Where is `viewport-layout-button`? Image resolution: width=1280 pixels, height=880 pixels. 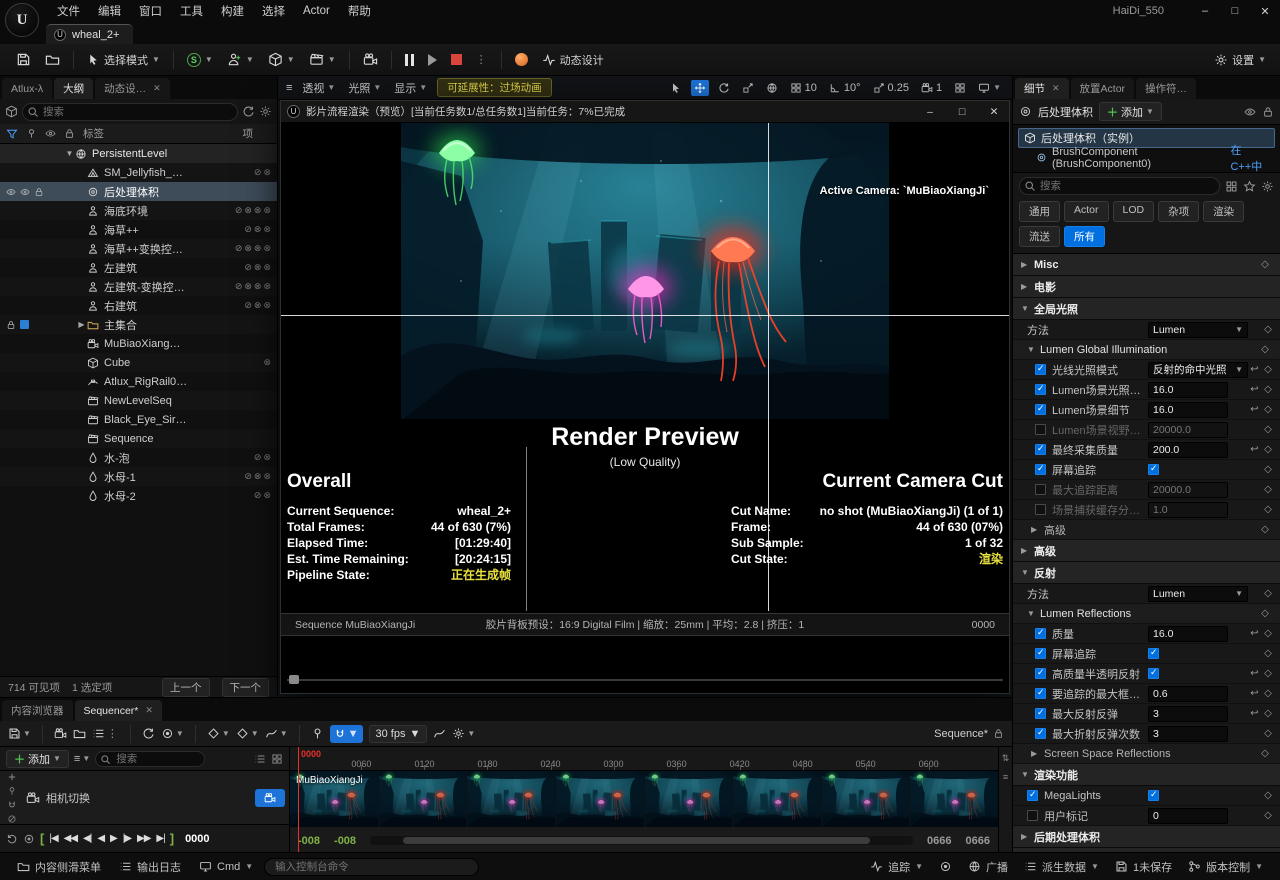 viewport-layout-button is located at coordinates (960, 88).